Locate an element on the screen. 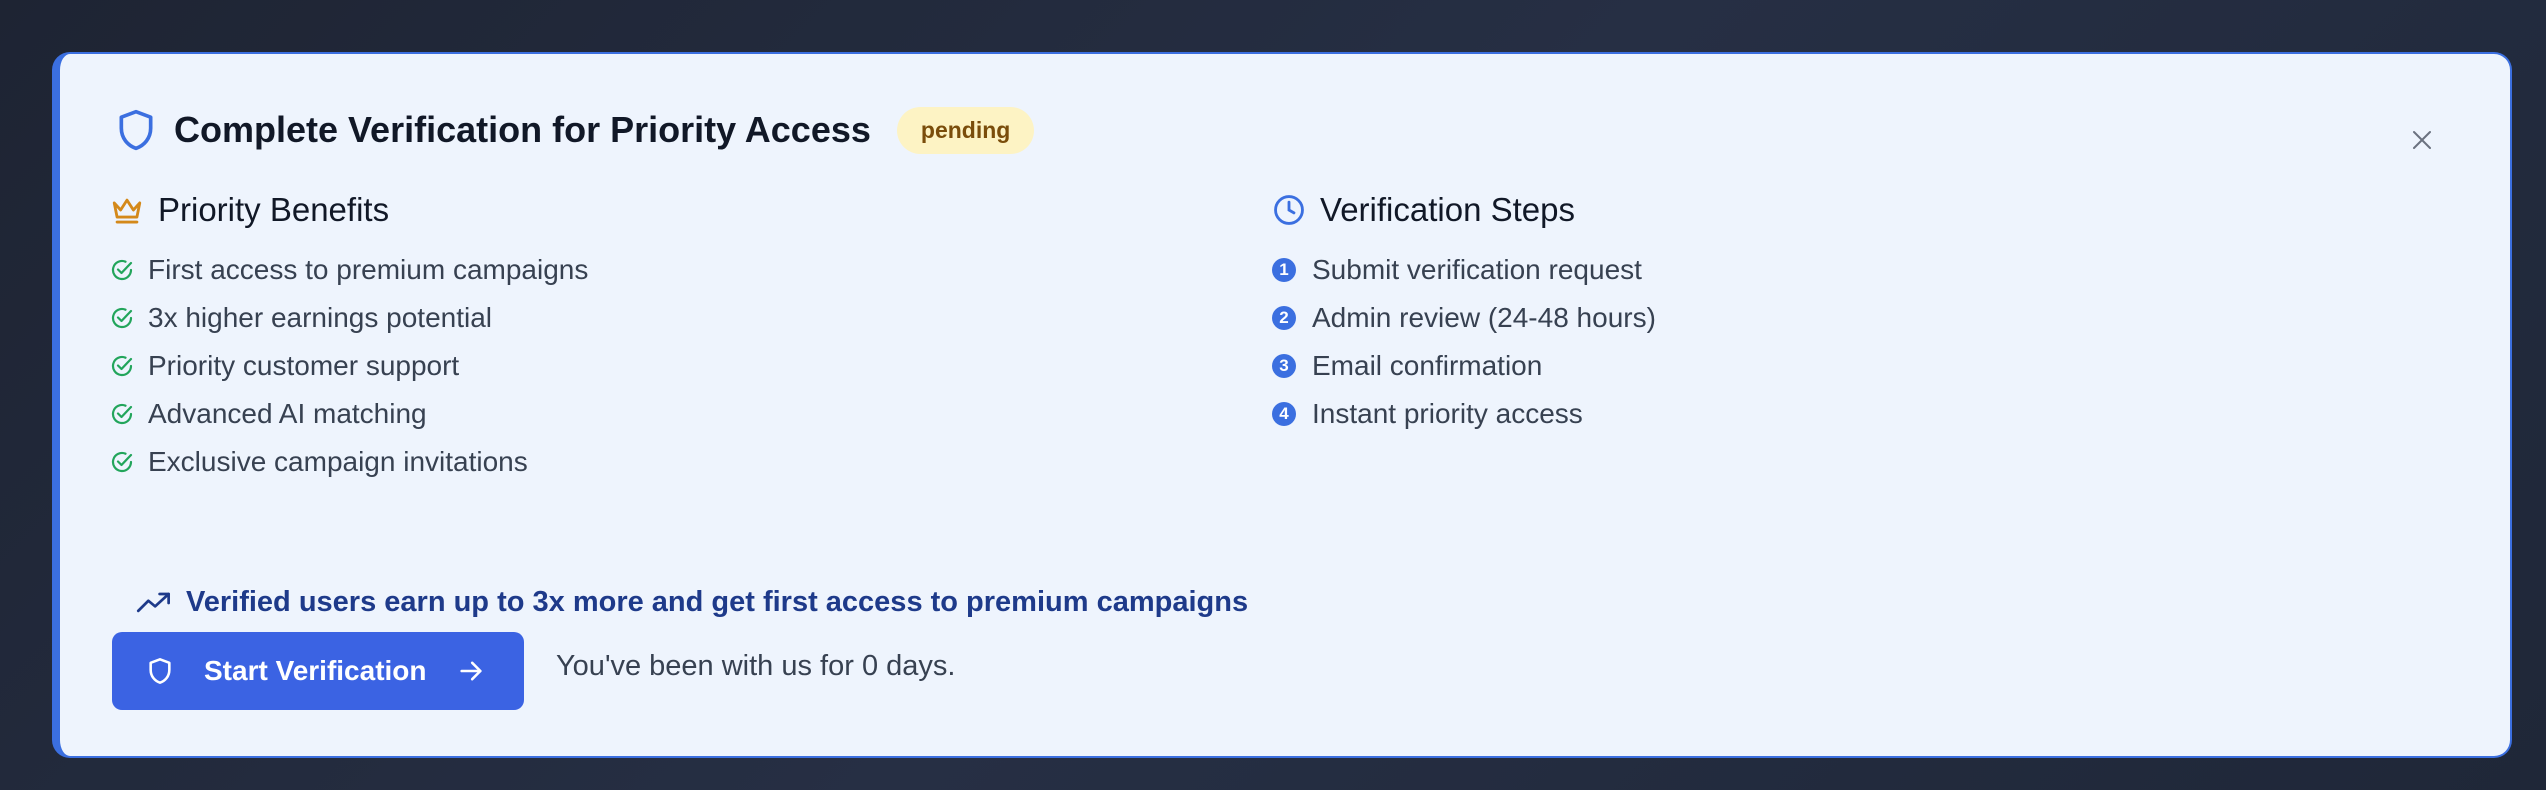 The image size is (2546, 790). membership-tenure-text: You've been with us for 0 days. is located at coordinates (756, 666).